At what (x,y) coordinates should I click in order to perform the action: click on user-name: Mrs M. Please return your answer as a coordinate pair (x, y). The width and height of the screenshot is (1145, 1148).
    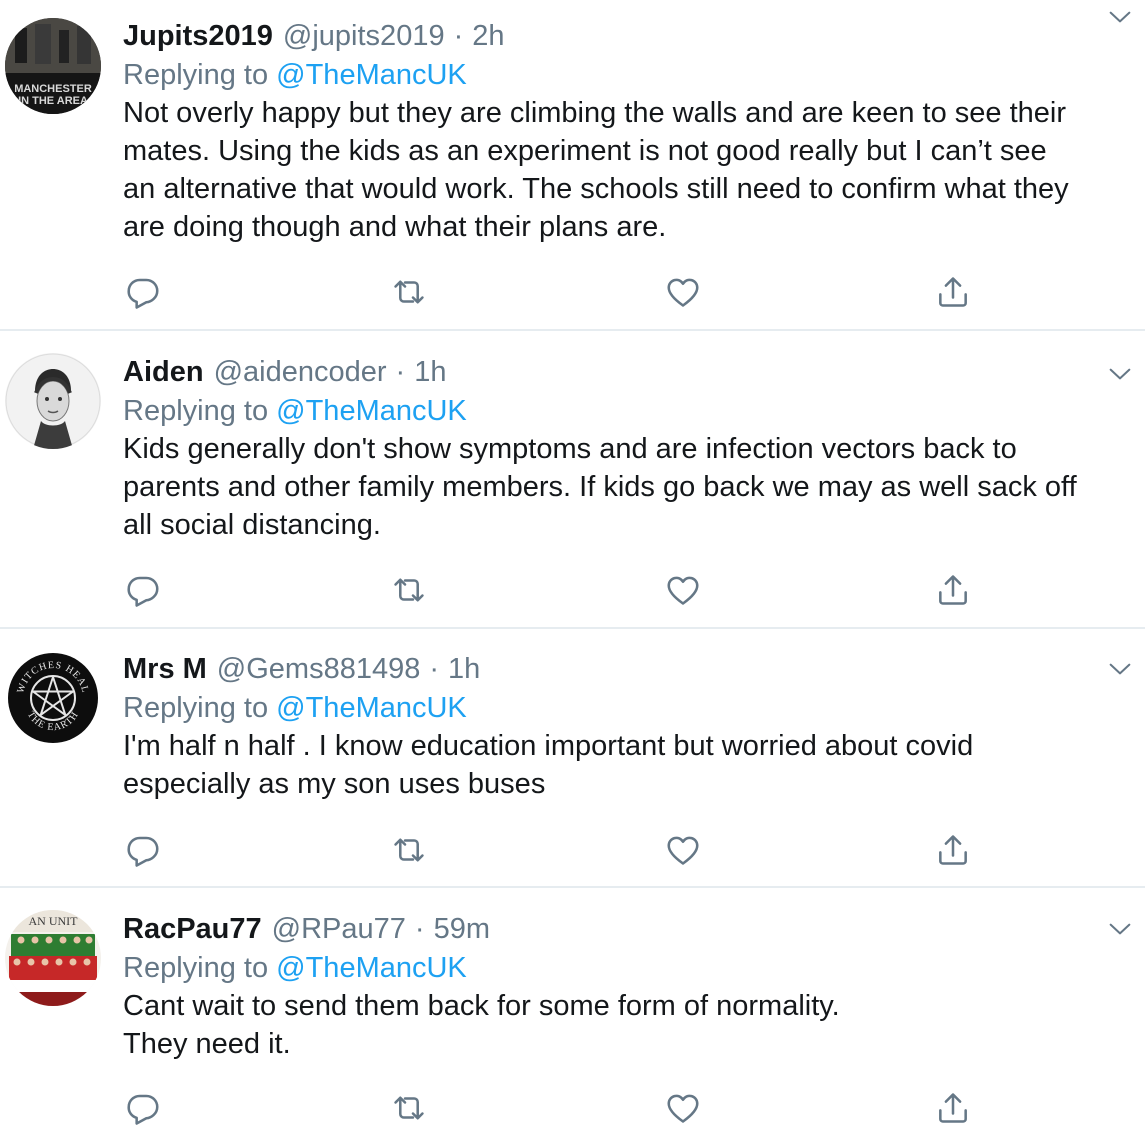
    Looking at the image, I should click on (165, 669).